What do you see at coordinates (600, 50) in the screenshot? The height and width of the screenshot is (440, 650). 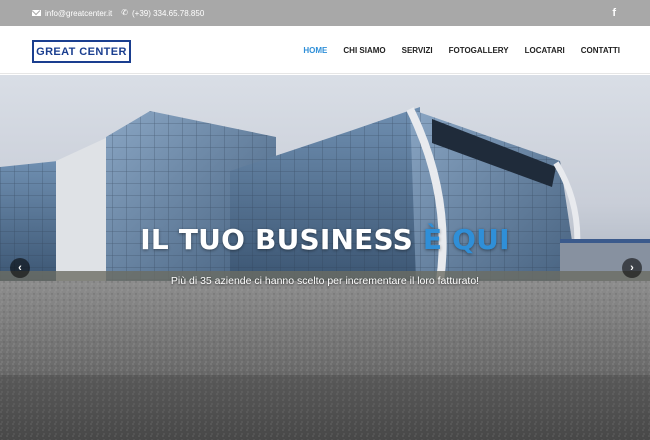 I see `nav-item-contatti: CONTATTI` at bounding box center [600, 50].